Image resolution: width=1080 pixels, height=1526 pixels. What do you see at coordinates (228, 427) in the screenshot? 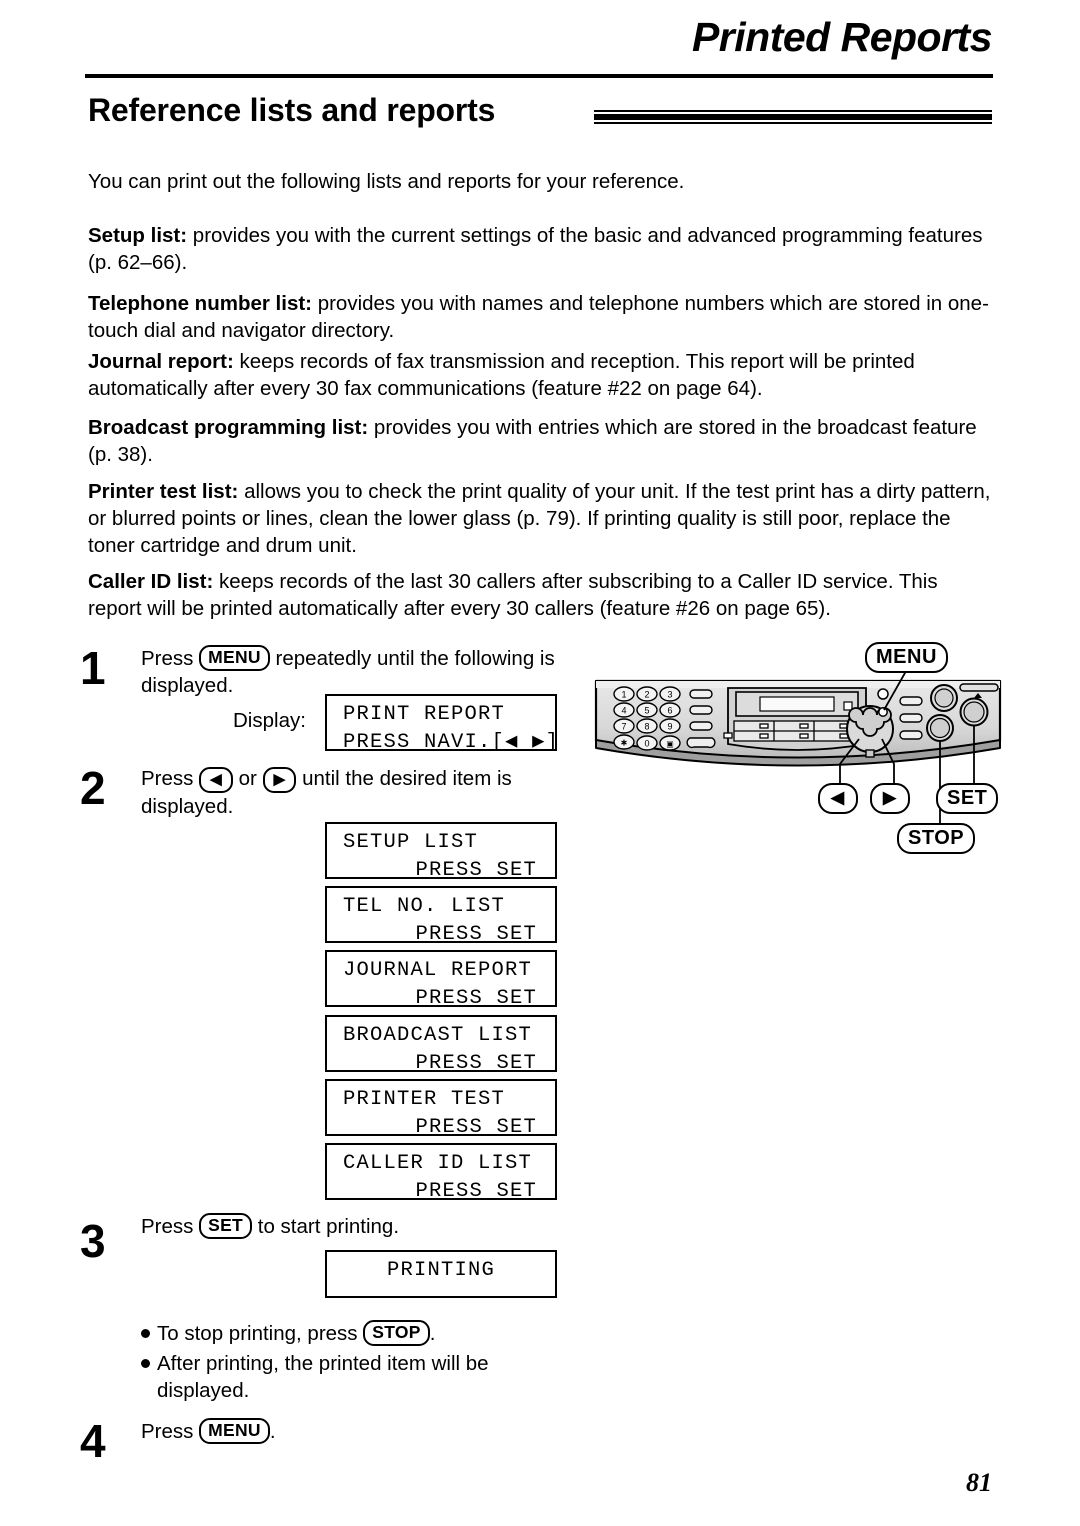
I see `definition-term: Broadcast programming list:` at bounding box center [228, 427].